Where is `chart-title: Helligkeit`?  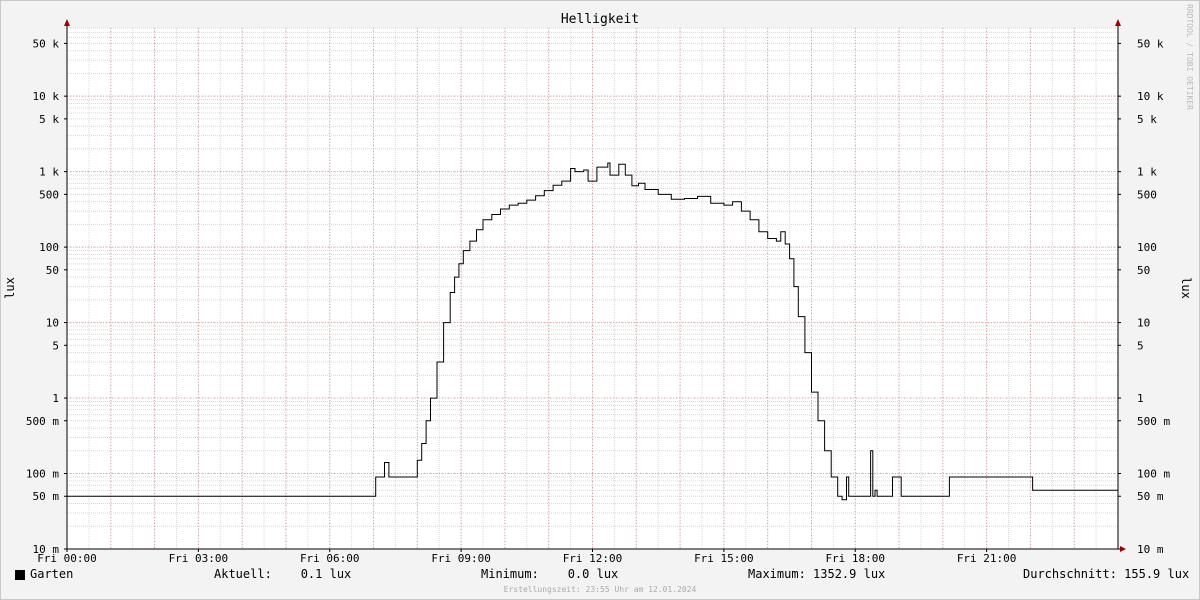
chart-title: Helligkeit is located at coordinates (600, 19).